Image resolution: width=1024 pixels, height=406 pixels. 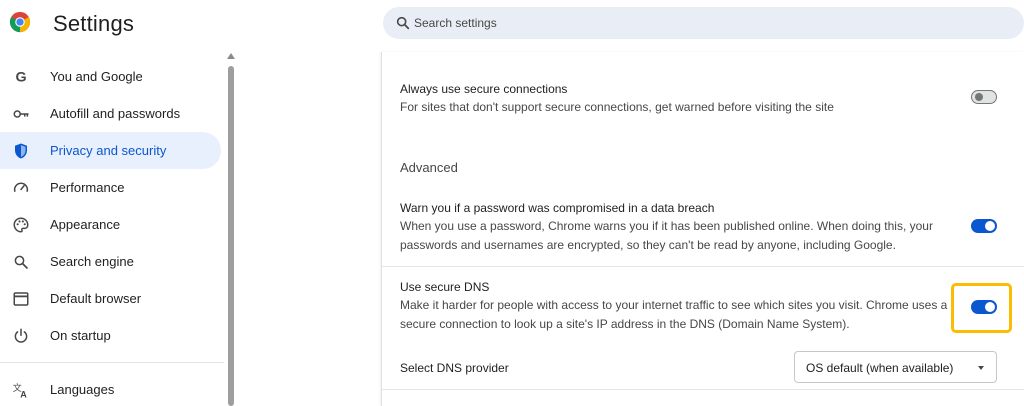 I want to click on translate-icon: 文 A, so click(x=20, y=391).